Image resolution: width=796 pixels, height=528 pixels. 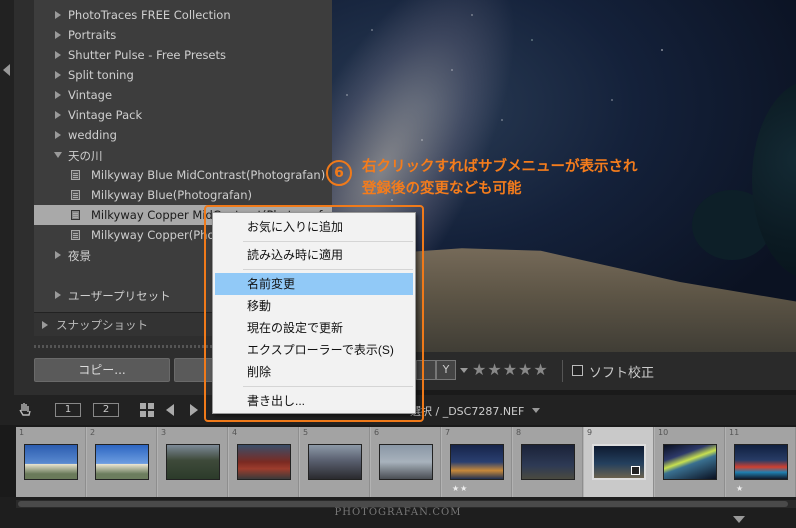 What do you see at coordinates (164, 432) in the screenshot?
I see `thumbnail-index: 3` at bounding box center [164, 432].